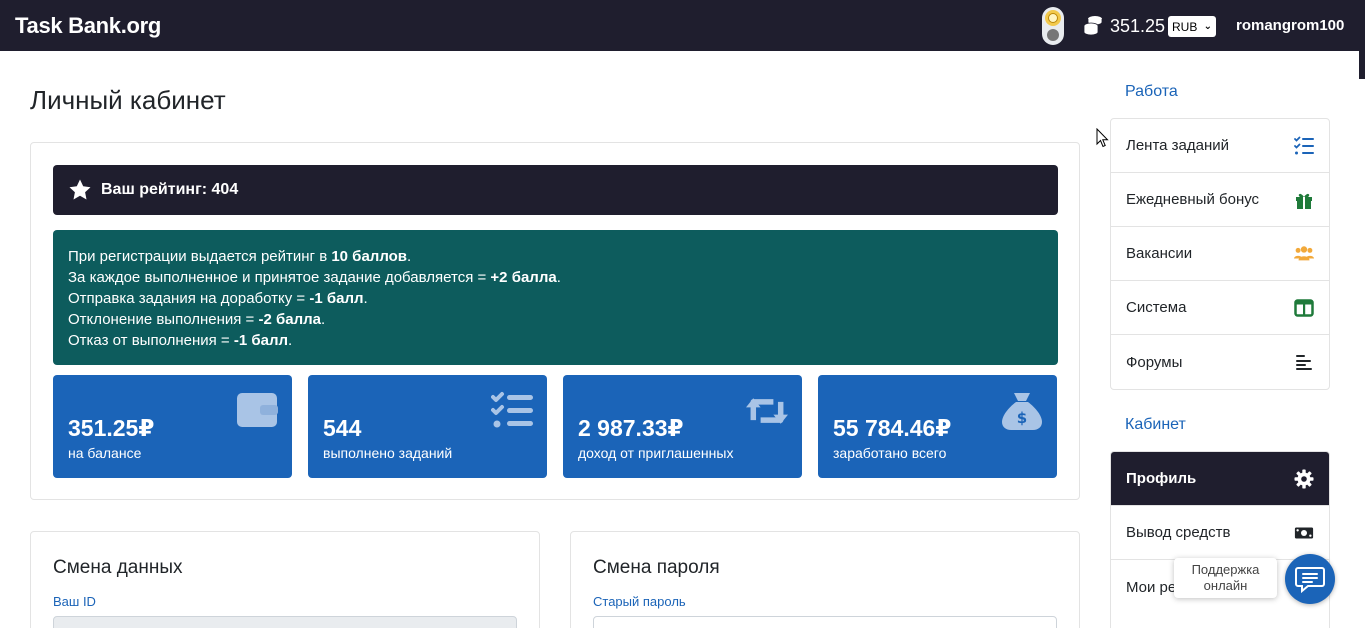 This screenshot has height=628, width=1365. What do you see at coordinates (639, 601) in the screenshot?
I see `field-label: Старый пароль` at bounding box center [639, 601].